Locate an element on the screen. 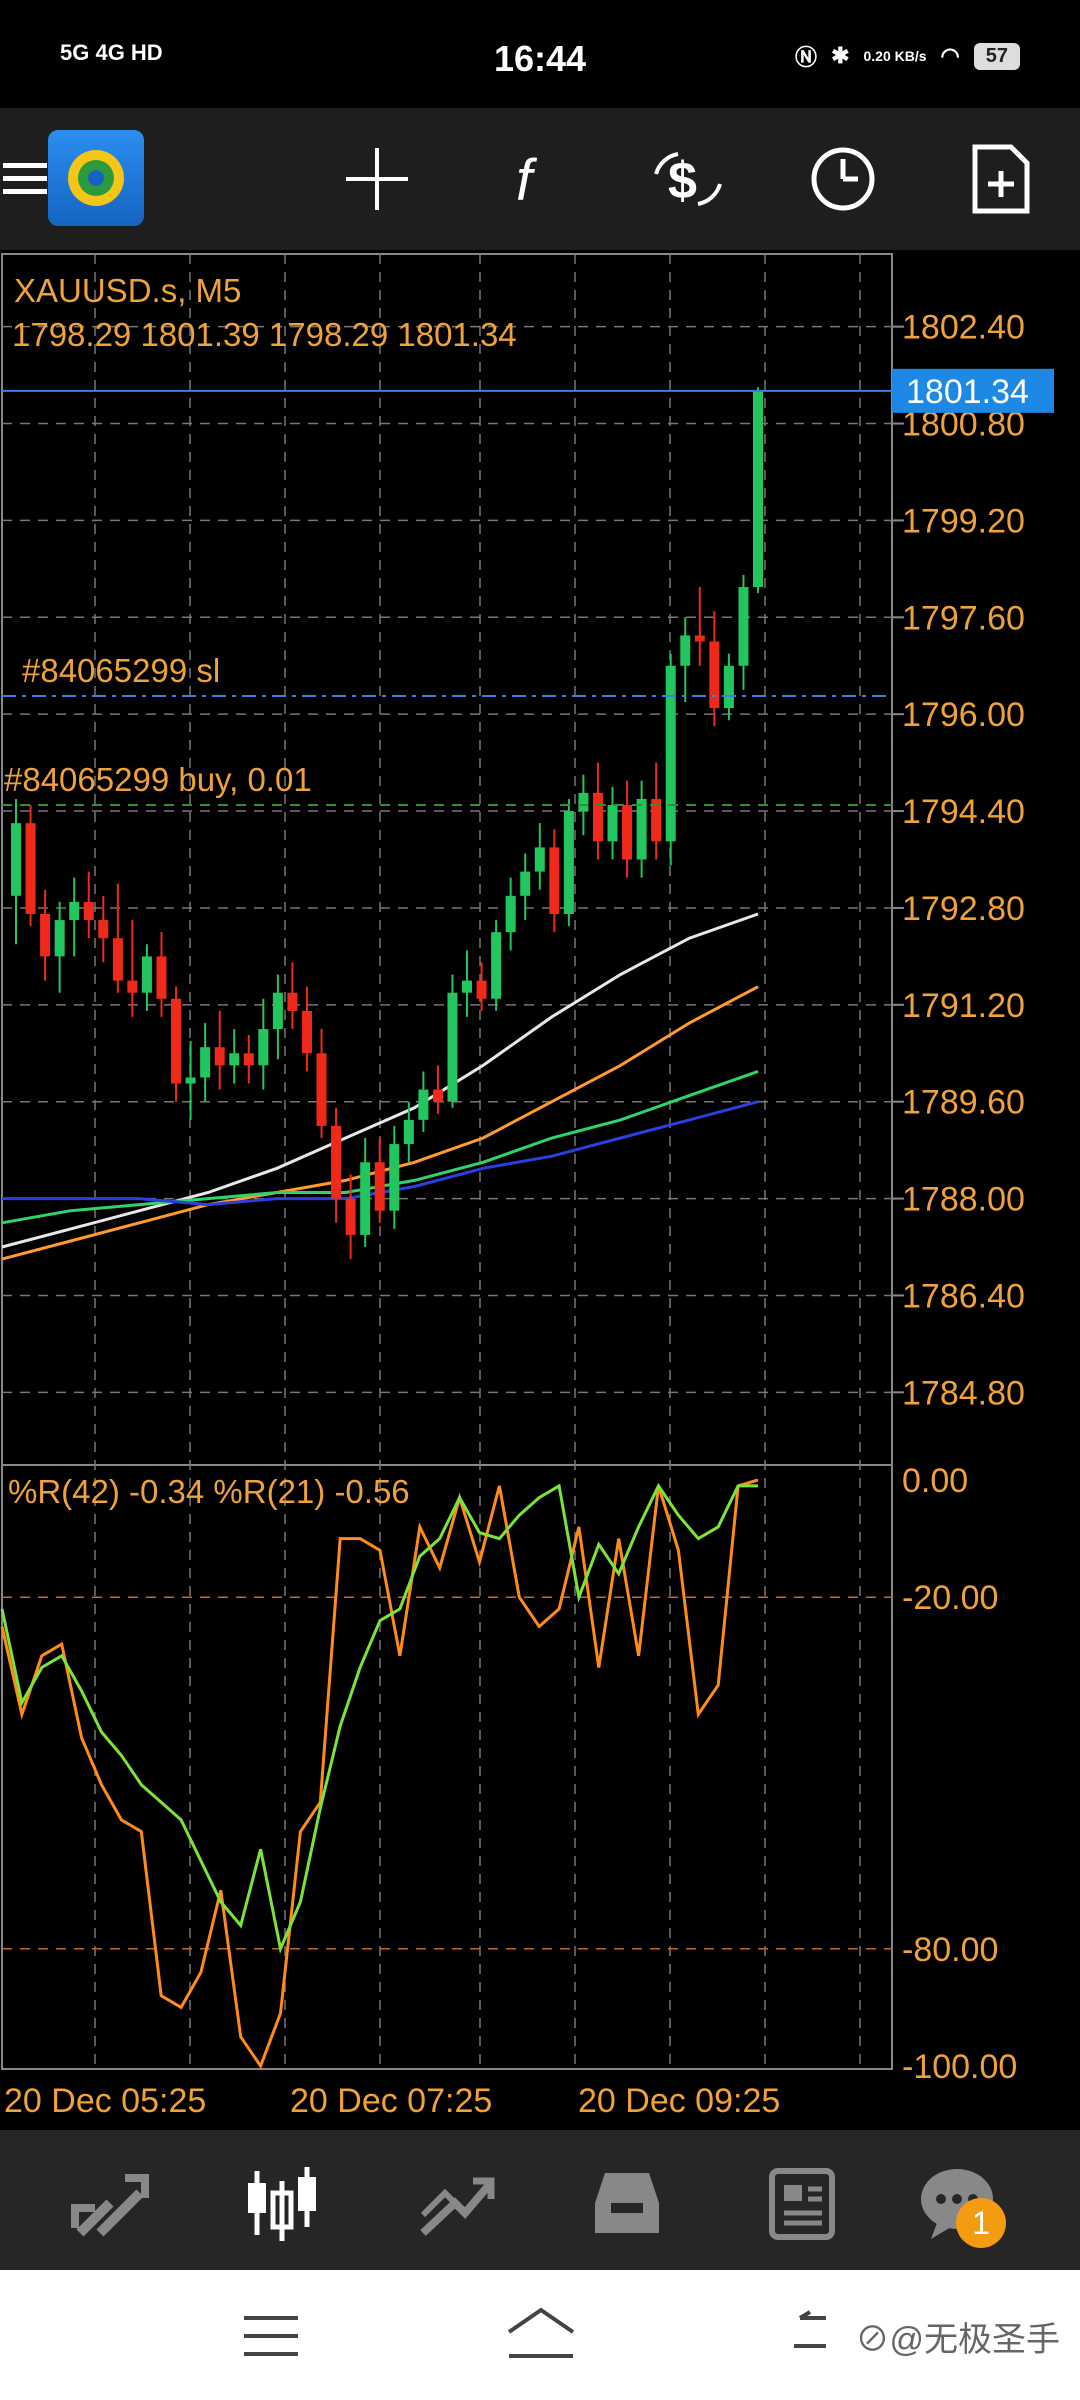  price-tick-label: 1786.40 is located at coordinates (963, 1296).